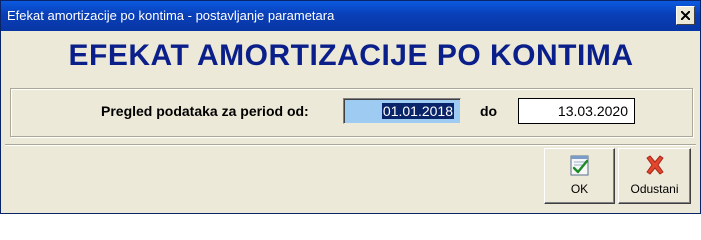 The image size is (701, 240). I want to click on period-from-label: Pregled podataka za period od:, so click(205, 111).